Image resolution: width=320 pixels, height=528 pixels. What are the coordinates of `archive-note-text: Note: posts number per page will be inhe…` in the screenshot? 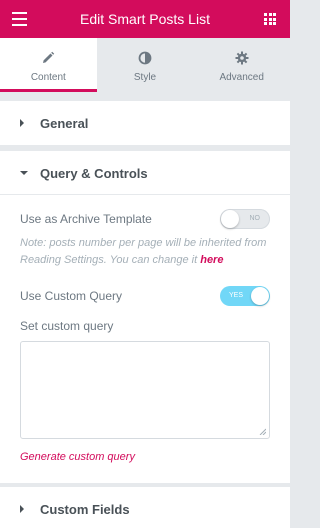 It's located at (143, 251).